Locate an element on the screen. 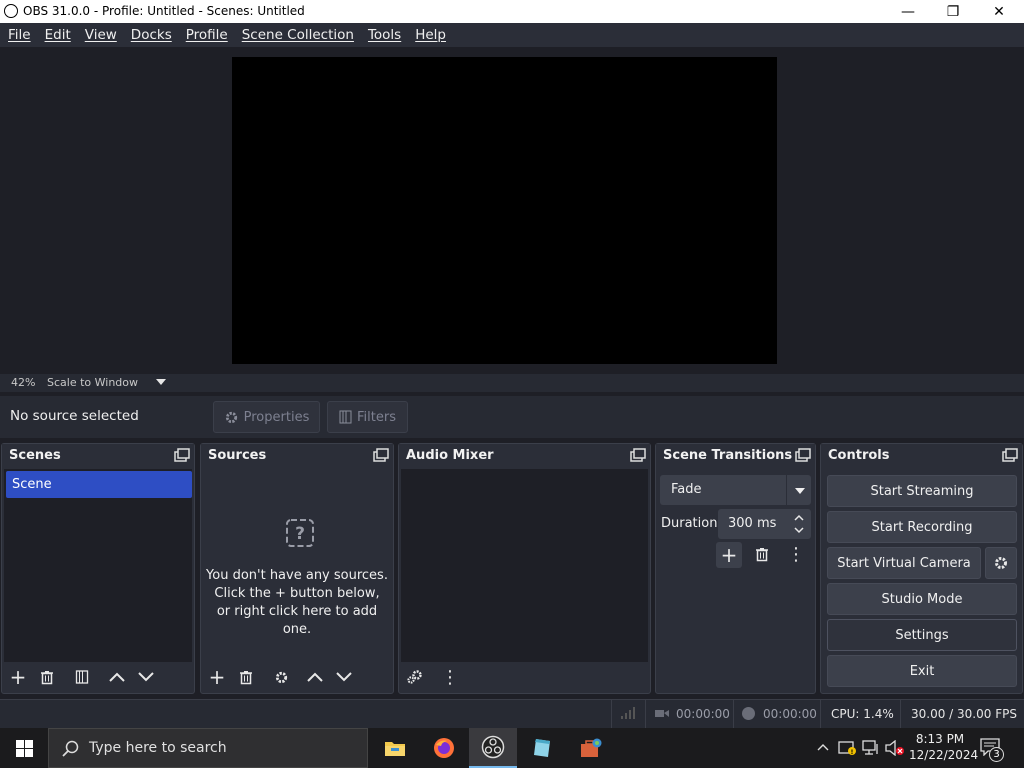 This screenshot has width=1024, height=768. question-icon: ? is located at coordinates (300, 533).